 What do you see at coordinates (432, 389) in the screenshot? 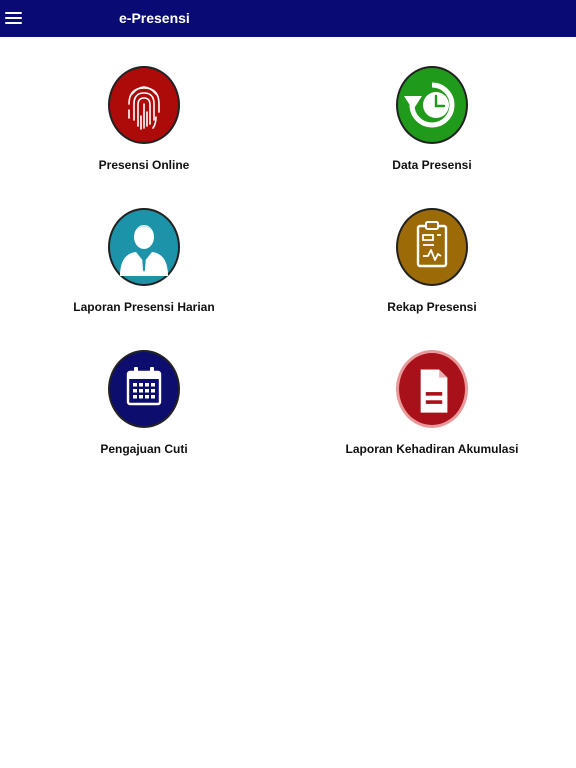
I see `document-icon` at bounding box center [432, 389].